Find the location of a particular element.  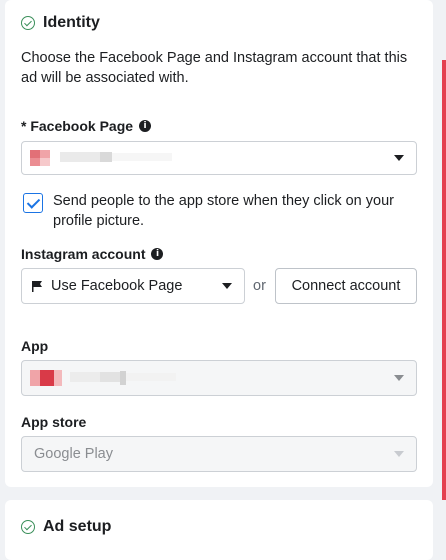

instagram-label-row: Instagram account i is located at coordinates (92, 254).